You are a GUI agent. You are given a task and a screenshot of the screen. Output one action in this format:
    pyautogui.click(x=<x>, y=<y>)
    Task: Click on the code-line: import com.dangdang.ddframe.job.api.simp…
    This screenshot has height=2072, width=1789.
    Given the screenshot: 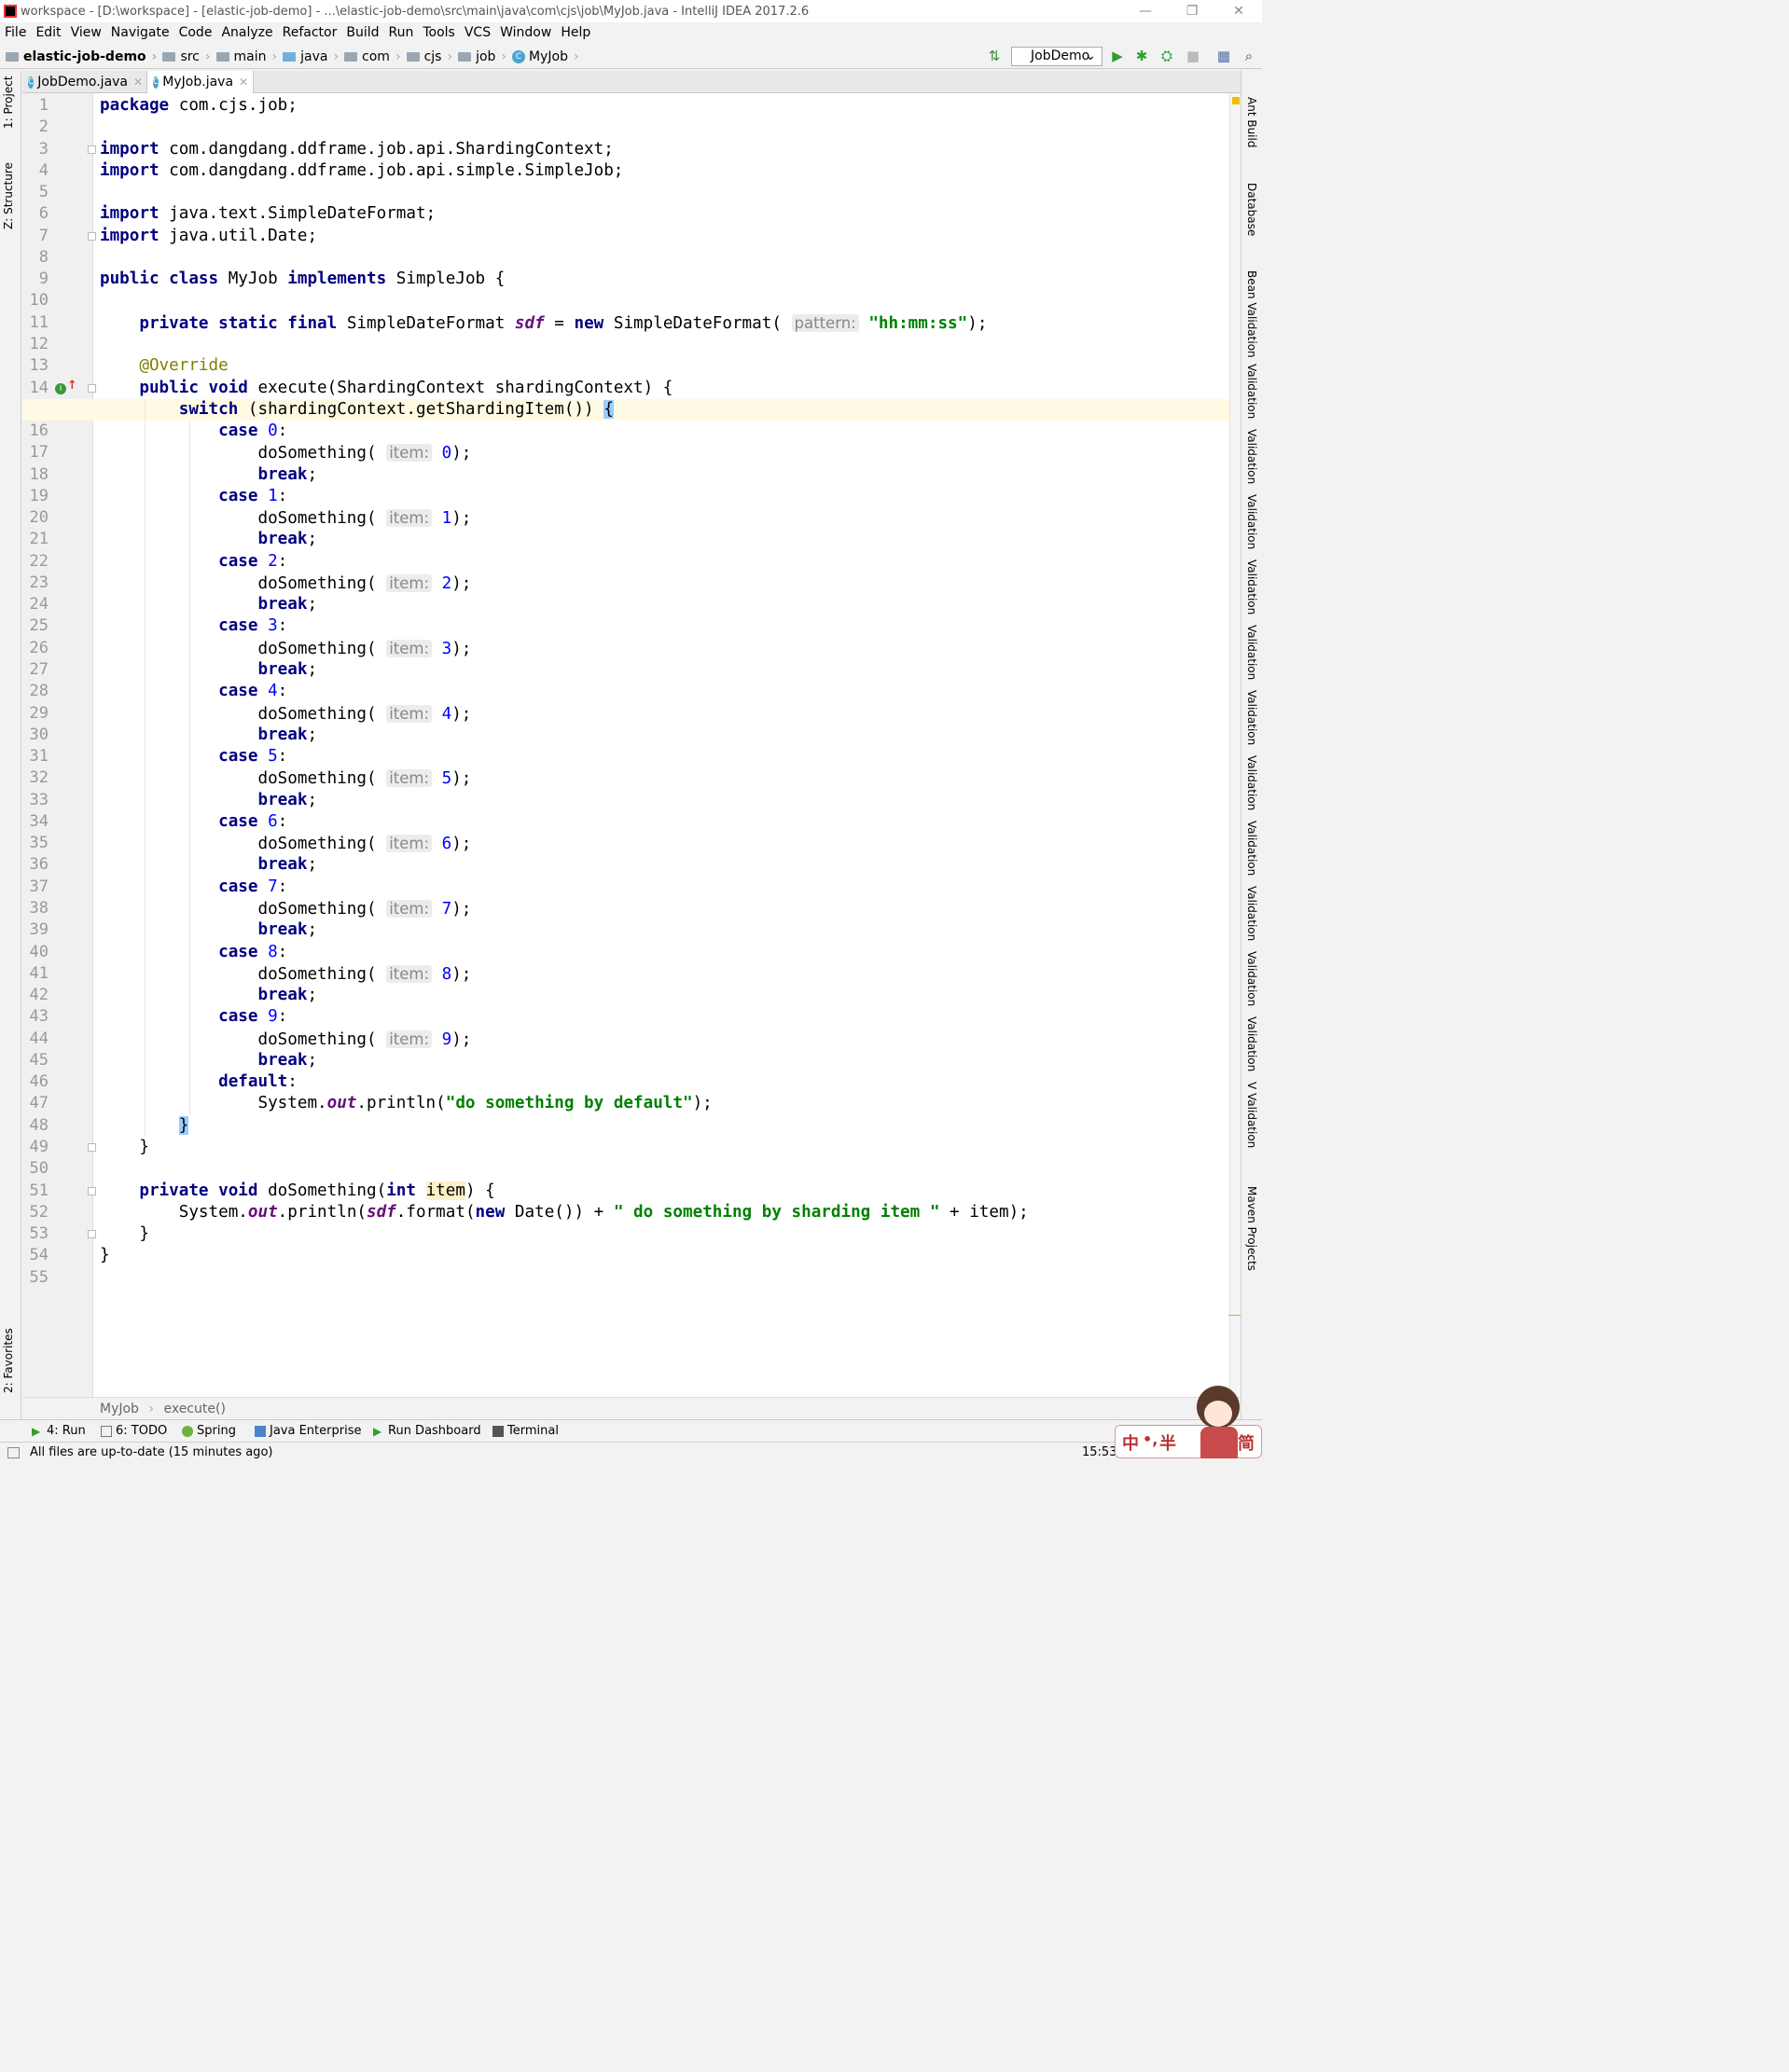 What is the action you would take?
    pyautogui.click(x=362, y=171)
    